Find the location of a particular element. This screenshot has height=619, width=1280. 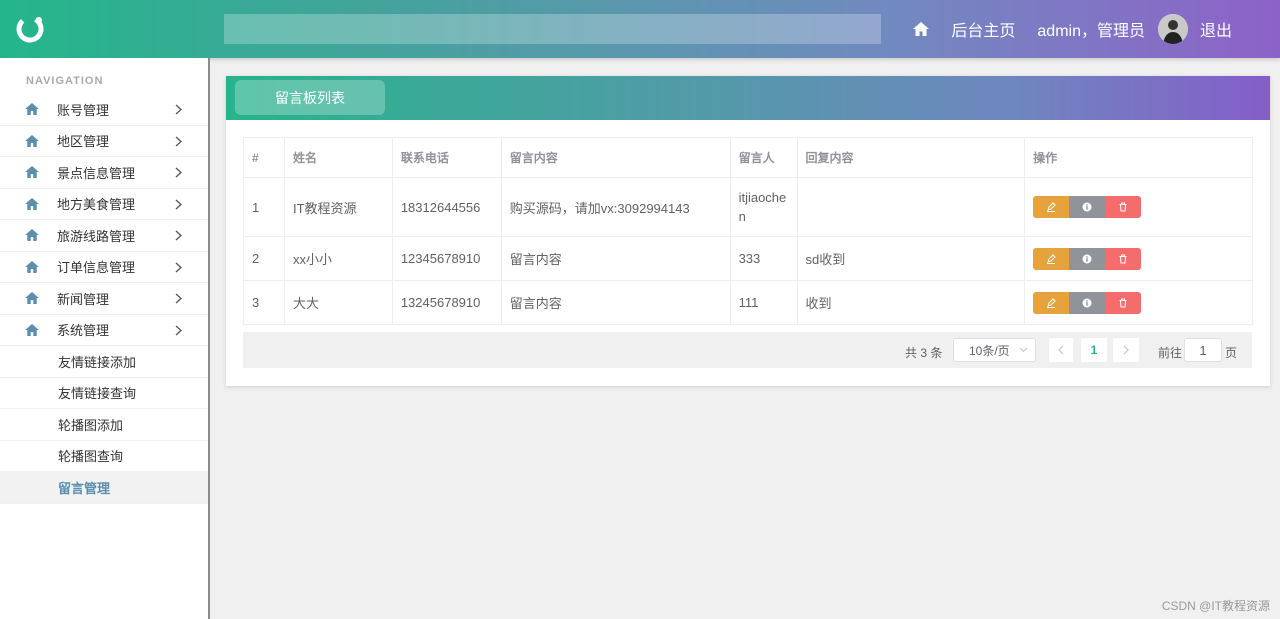

goto-label: 前往 is located at coordinates (1170, 353).